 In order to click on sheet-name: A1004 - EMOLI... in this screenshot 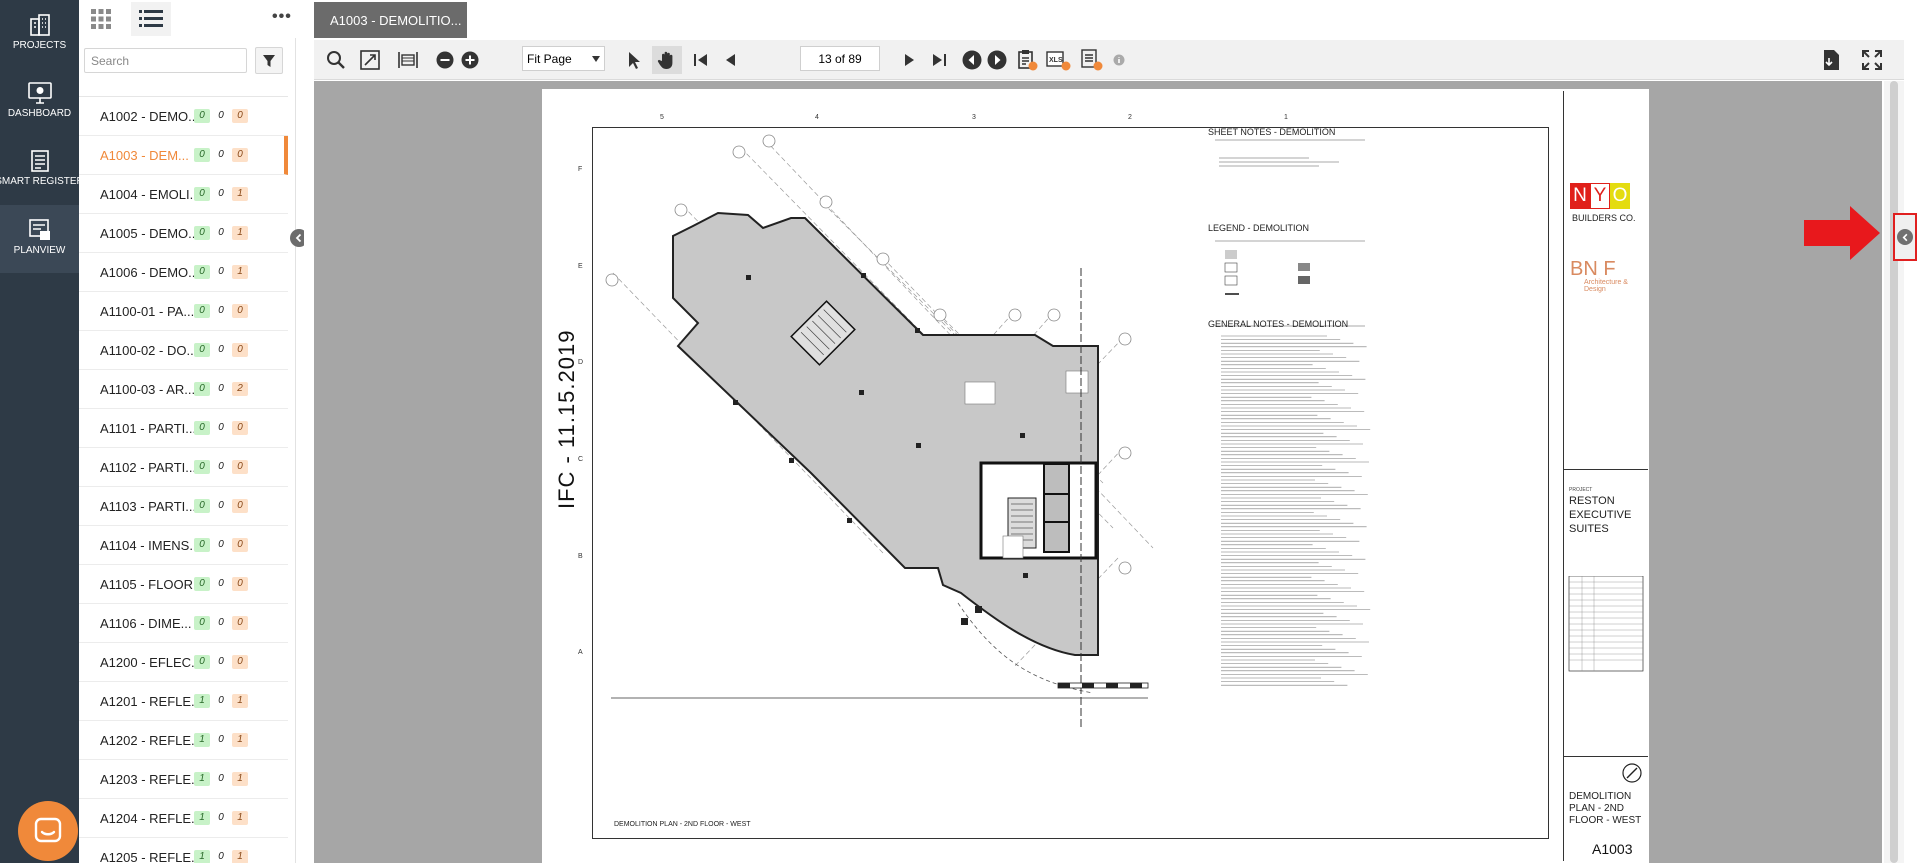, I will do `click(147, 194)`.